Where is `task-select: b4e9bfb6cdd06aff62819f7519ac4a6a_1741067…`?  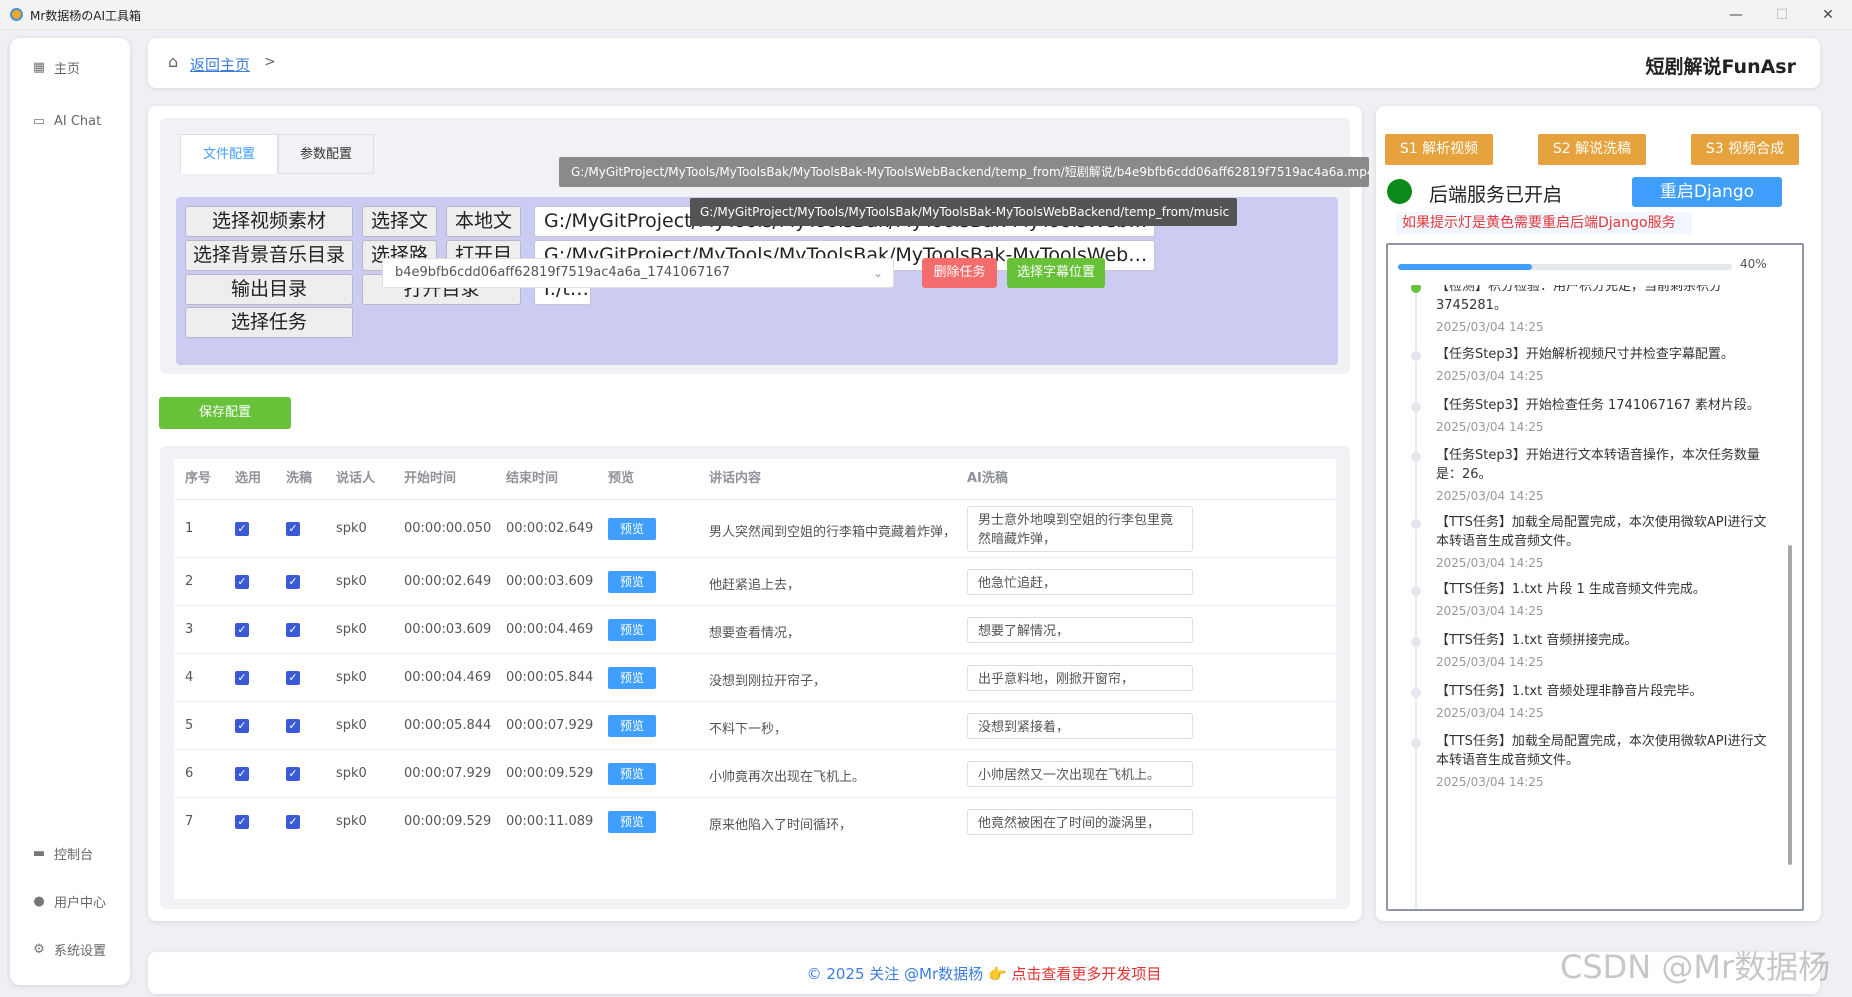 task-select: b4e9bfb6cdd06aff62819f7519ac4a6a_1741067… is located at coordinates (638, 273).